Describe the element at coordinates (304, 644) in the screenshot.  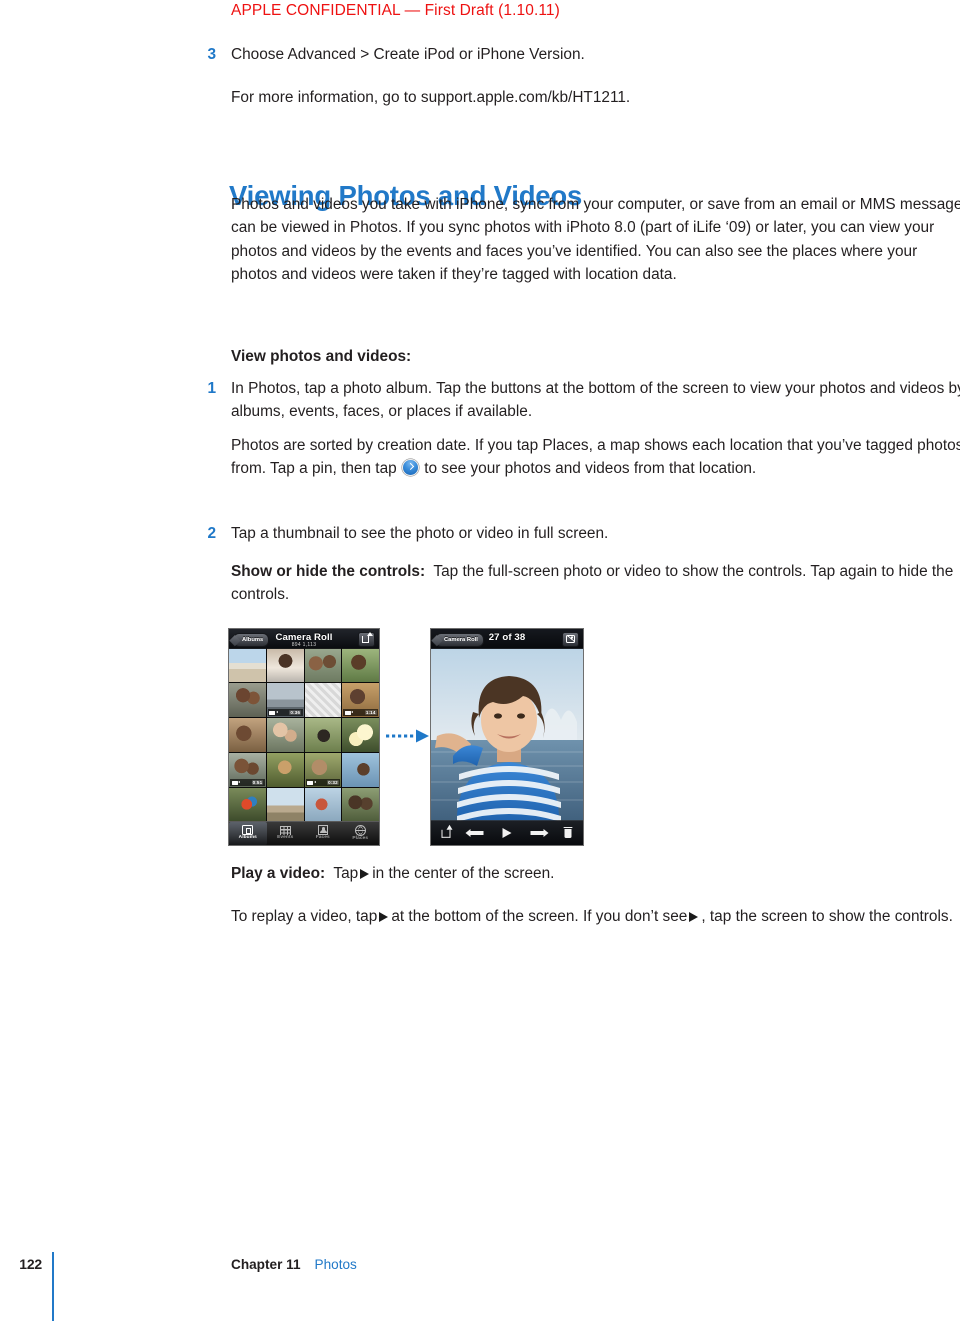
I see `grid-nav-subtitle: 894 1,113` at that location.